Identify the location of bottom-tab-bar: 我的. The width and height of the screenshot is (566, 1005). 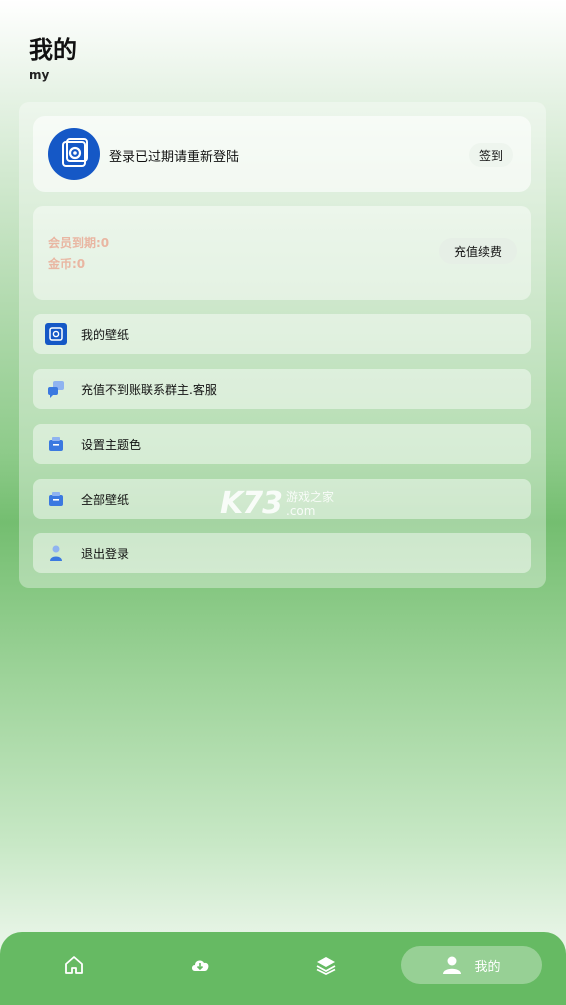
(283, 968).